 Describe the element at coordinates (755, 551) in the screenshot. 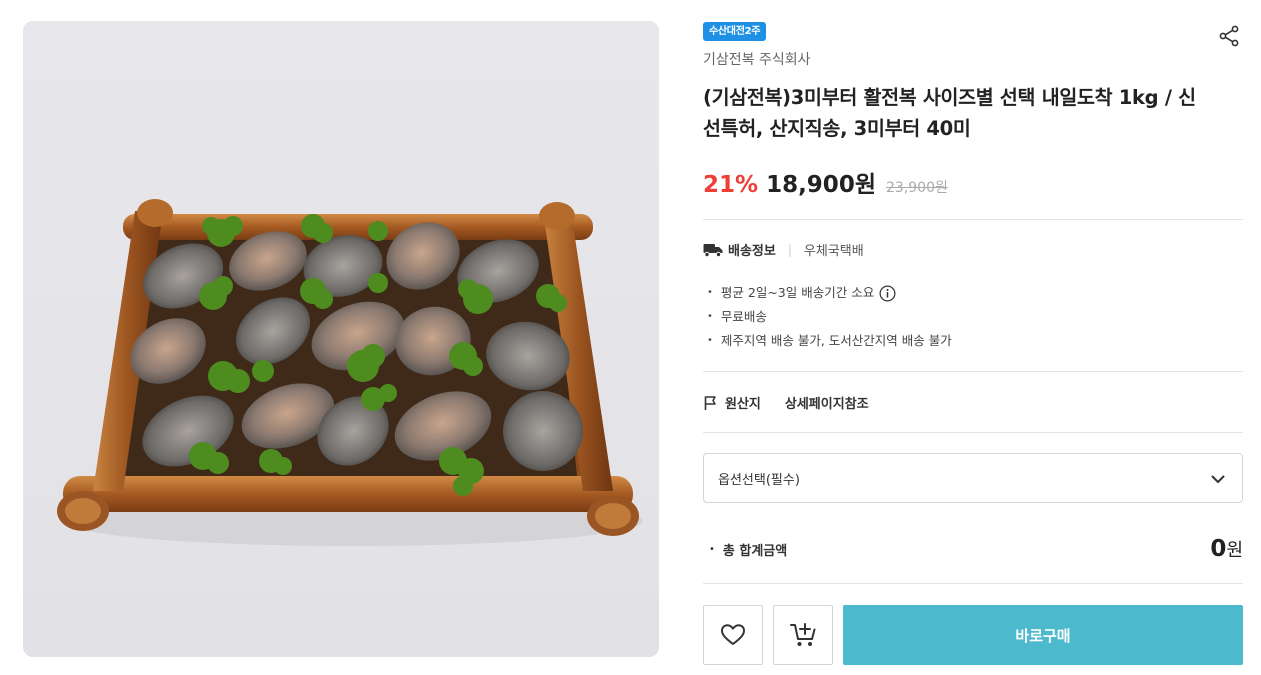

I see `total-label: 총 합계금액` at that location.